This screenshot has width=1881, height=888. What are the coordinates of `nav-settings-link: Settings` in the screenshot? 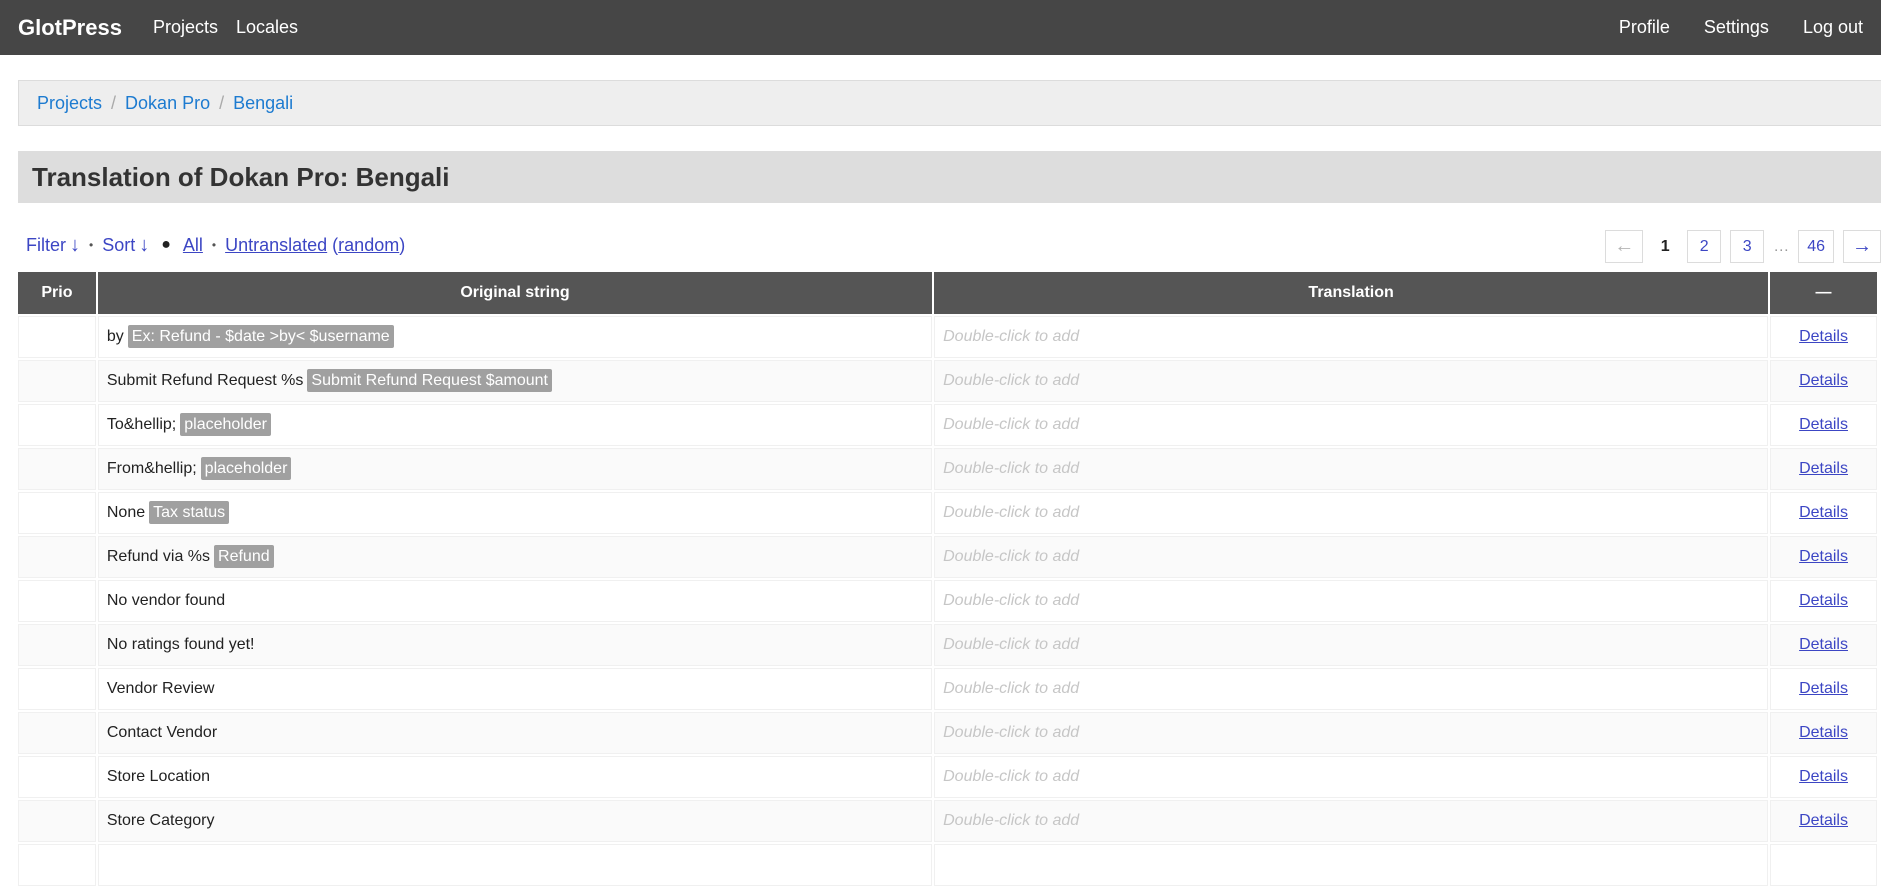 It's located at (1736, 27).